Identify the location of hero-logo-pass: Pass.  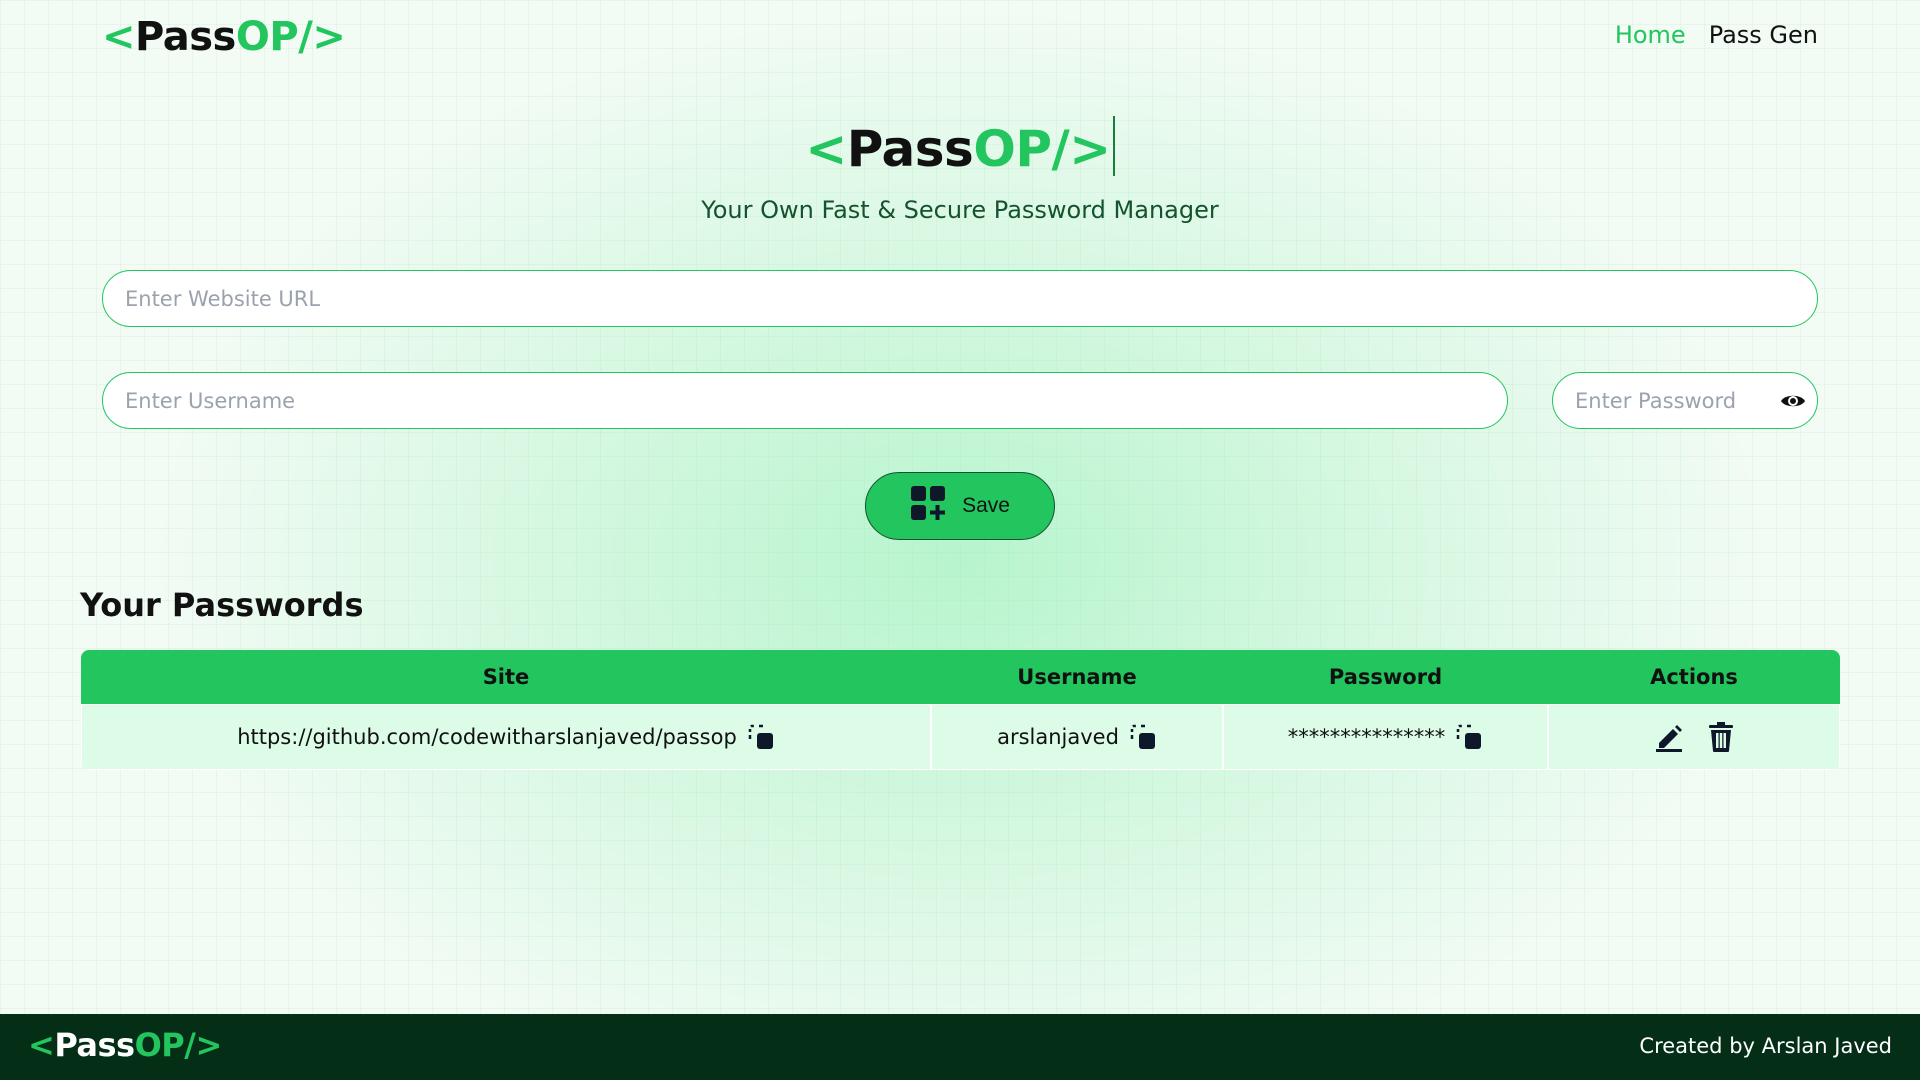
(910, 149).